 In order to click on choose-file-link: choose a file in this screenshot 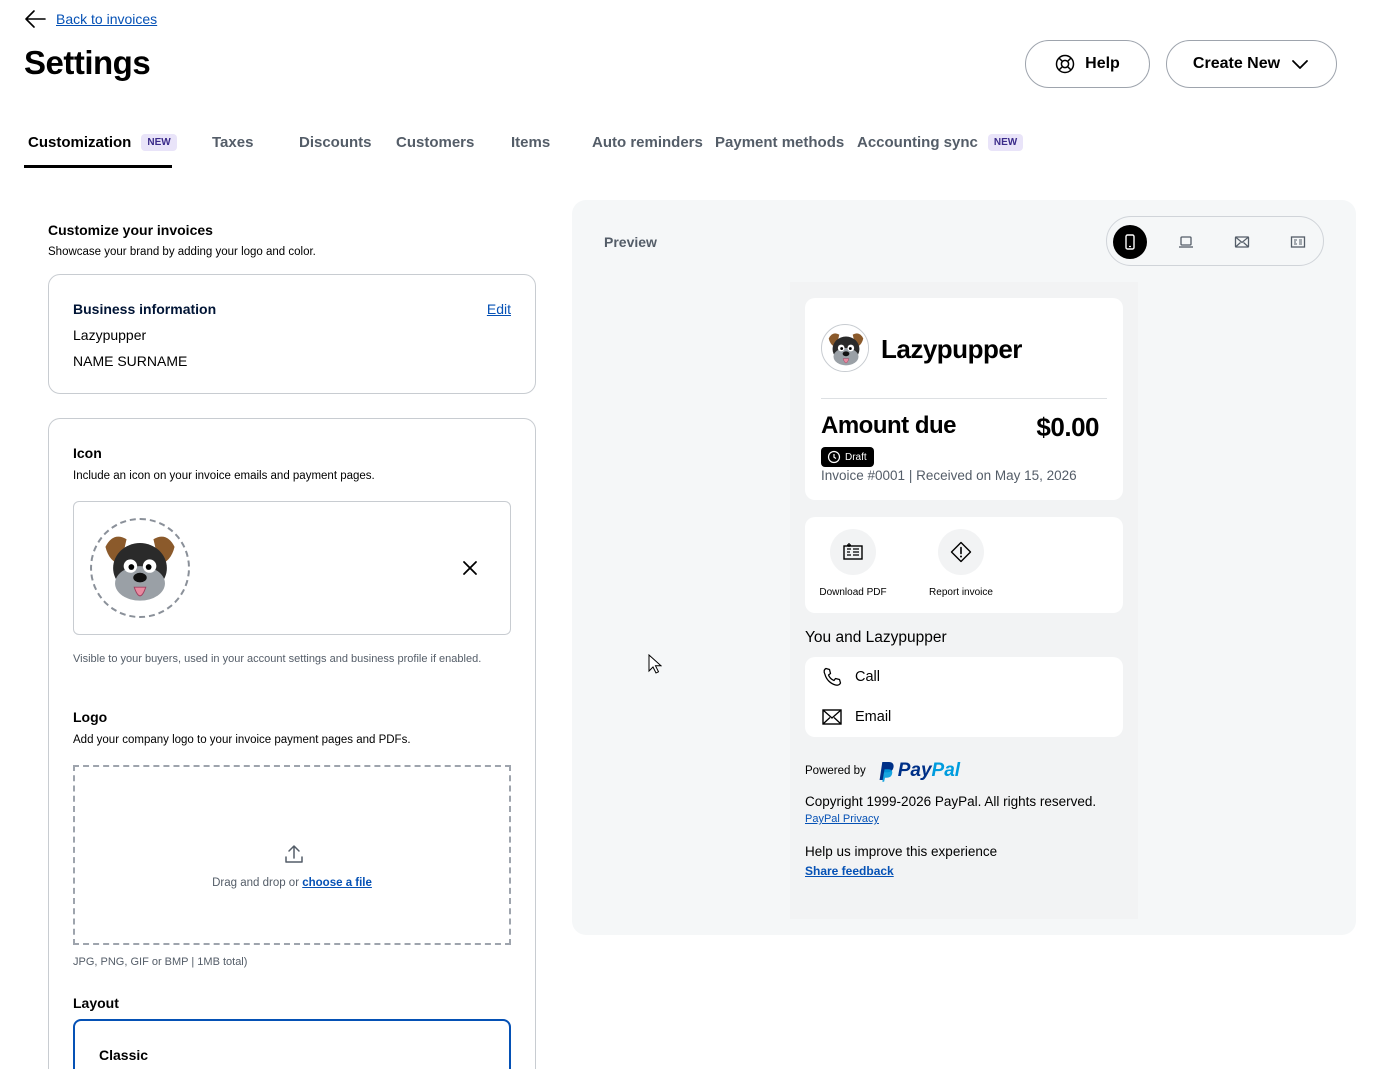, I will do `click(337, 883)`.